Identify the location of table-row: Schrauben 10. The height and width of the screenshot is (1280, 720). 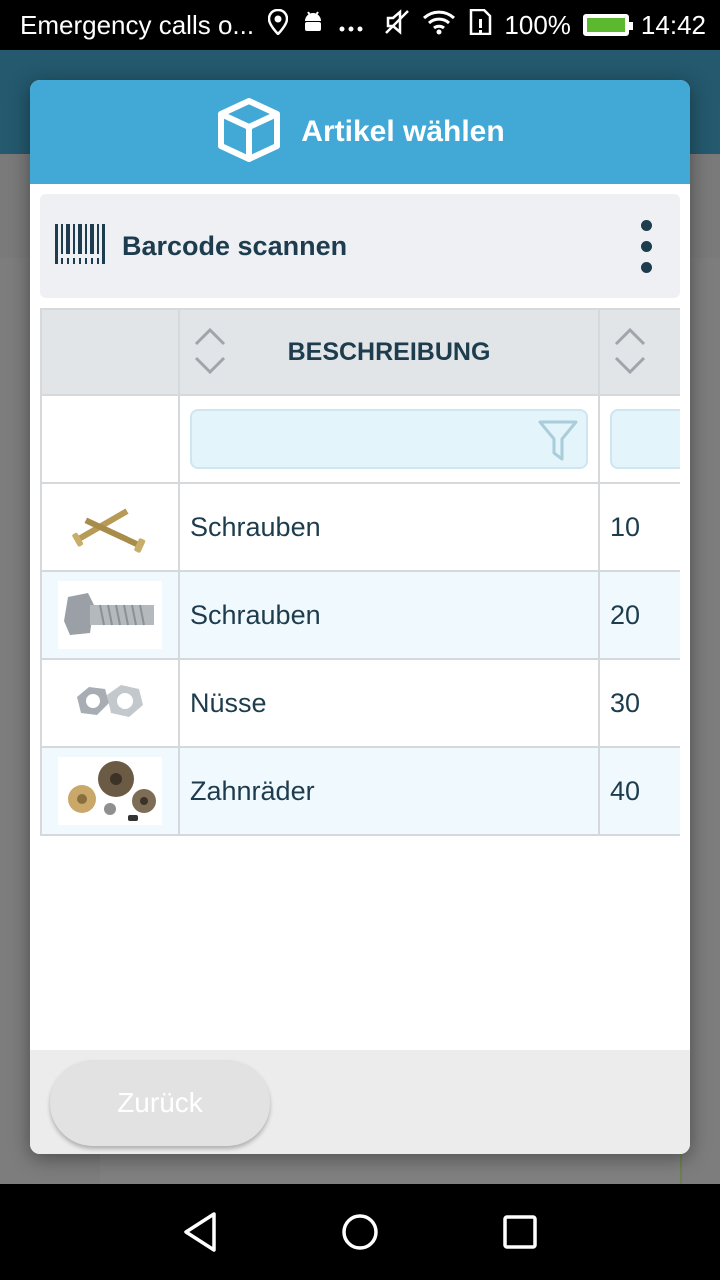
(360, 528).